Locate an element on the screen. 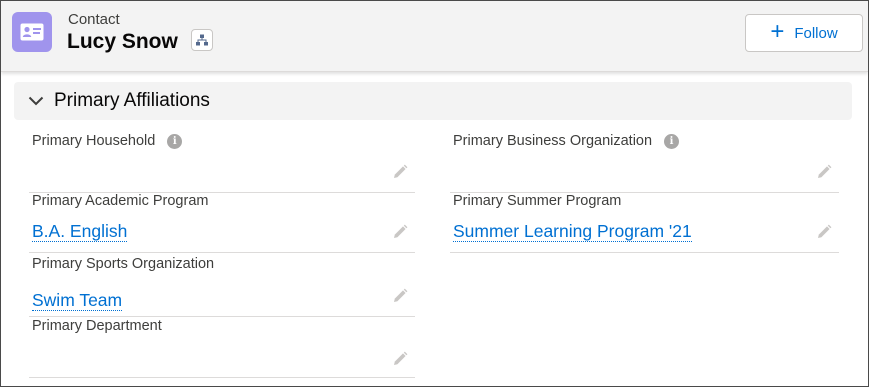  field-value-link: B.A. English is located at coordinates (80, 231).